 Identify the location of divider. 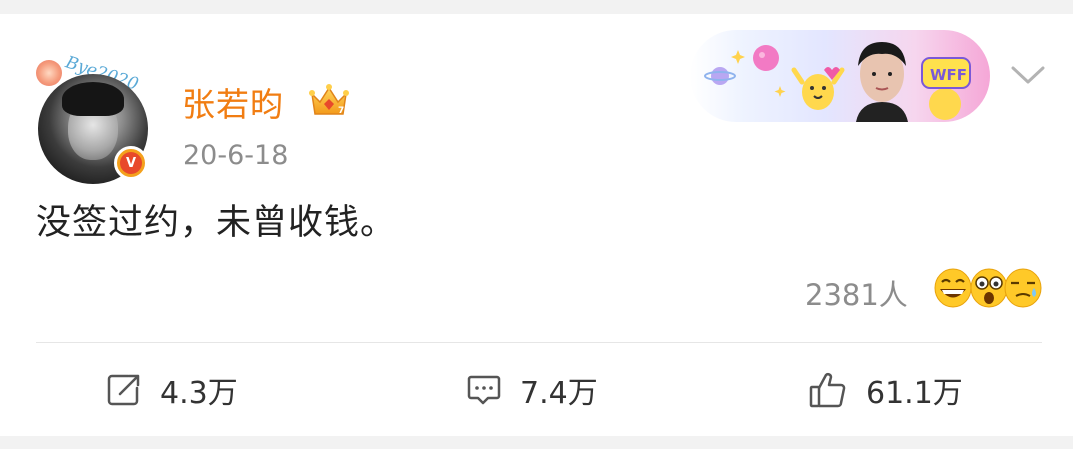
(539, 342).